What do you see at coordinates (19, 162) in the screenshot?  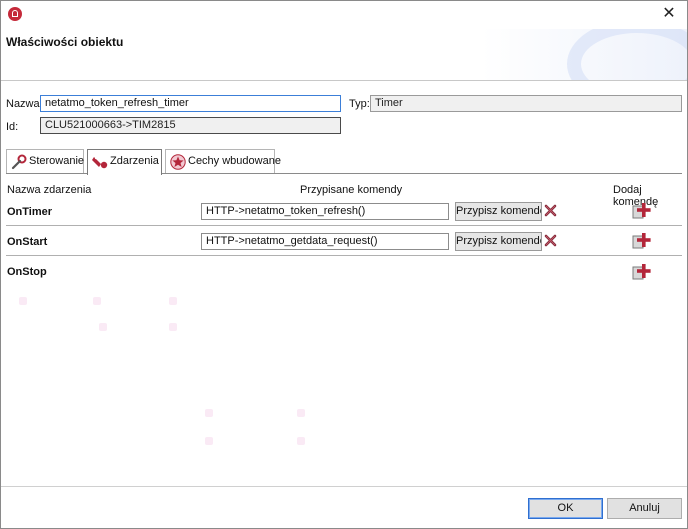 I see `steering-wrench-icon` at bounding box center [19, 162].